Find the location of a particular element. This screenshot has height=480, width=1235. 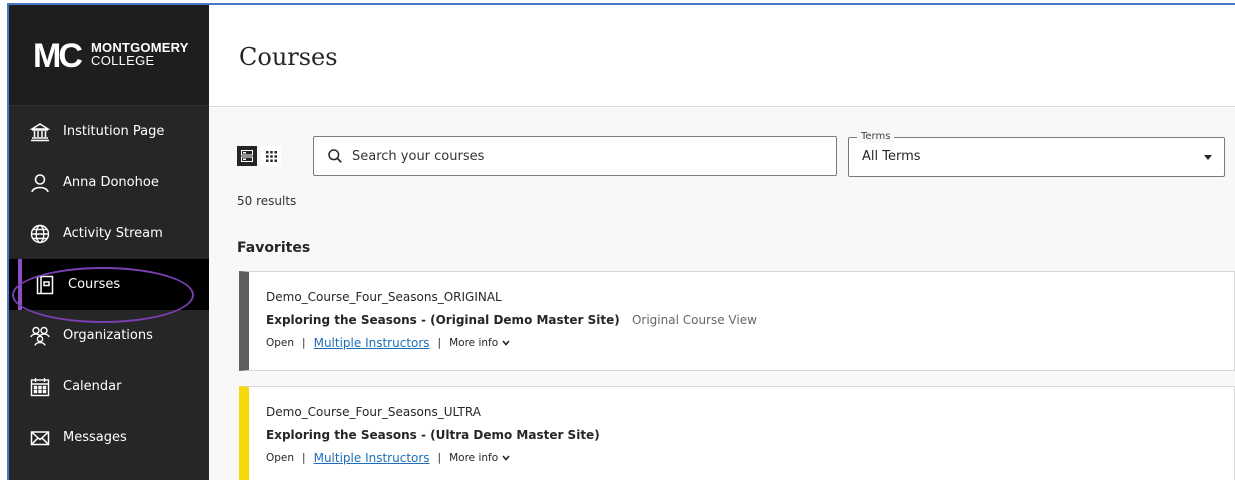

grid-view-icon is located at coordinates (271, 156).